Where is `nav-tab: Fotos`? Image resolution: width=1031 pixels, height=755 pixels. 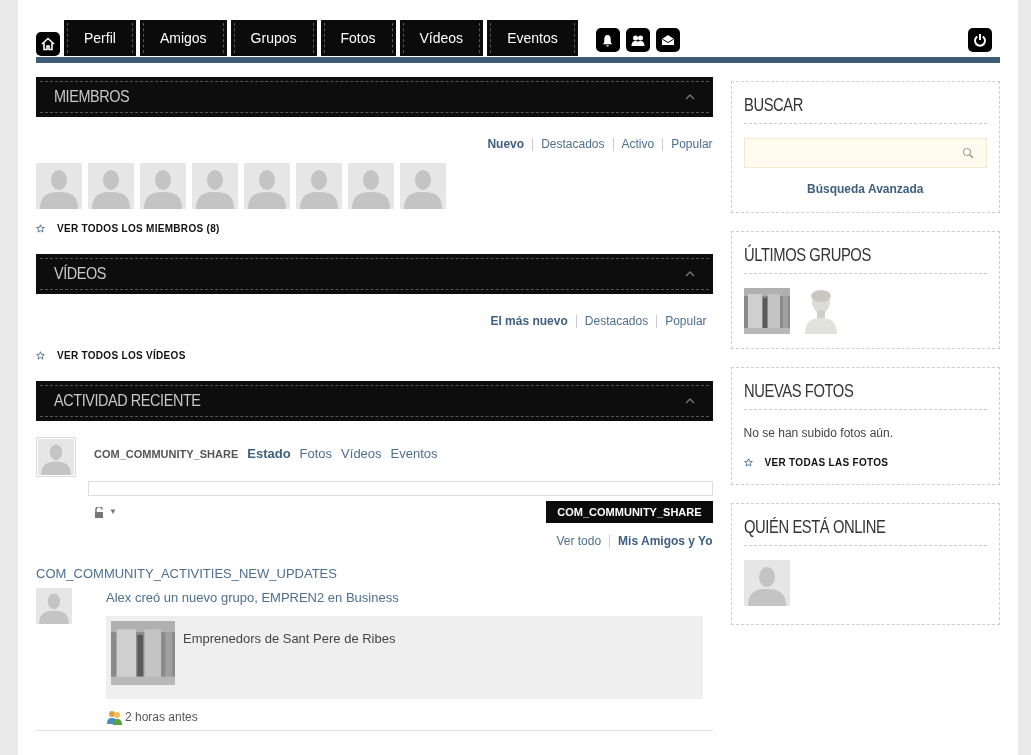
nav-tab: Fotos is located at coordinates (358, 38).